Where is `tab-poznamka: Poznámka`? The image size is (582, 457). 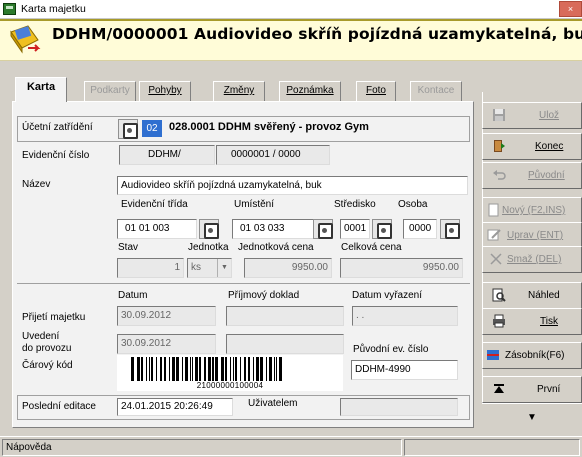 tab-poznamka: Poznámka is located at coordinates (310, 91).